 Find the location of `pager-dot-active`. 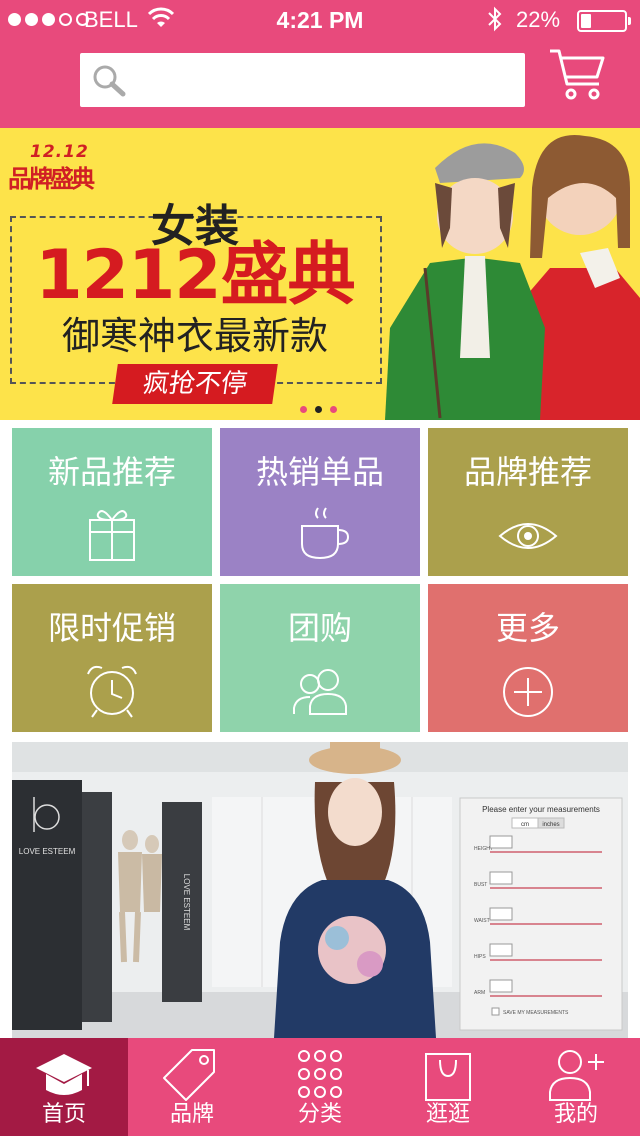

pager-dot-active is located at coordinates (318, 409).